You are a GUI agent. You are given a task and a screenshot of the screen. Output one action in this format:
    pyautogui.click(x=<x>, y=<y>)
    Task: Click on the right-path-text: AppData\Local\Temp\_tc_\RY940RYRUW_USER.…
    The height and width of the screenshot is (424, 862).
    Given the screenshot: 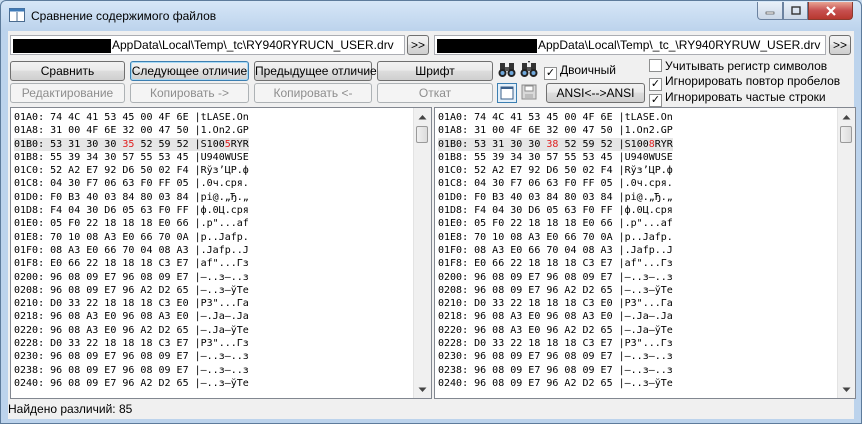 What is the action you would take?
    pyautogui.click(x=679, y=45)
    